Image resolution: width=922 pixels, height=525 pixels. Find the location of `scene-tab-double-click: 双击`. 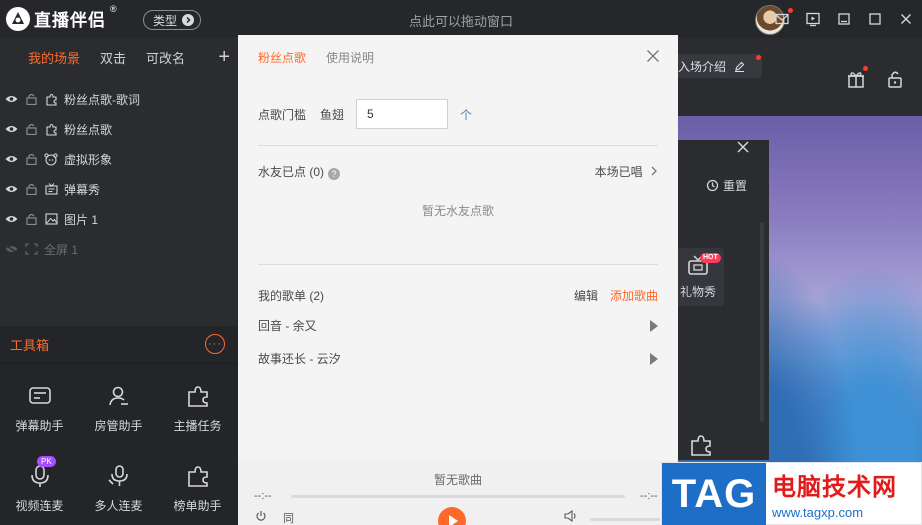

scene-tab-double-click: 双击 is located at coordinates (113, 57).